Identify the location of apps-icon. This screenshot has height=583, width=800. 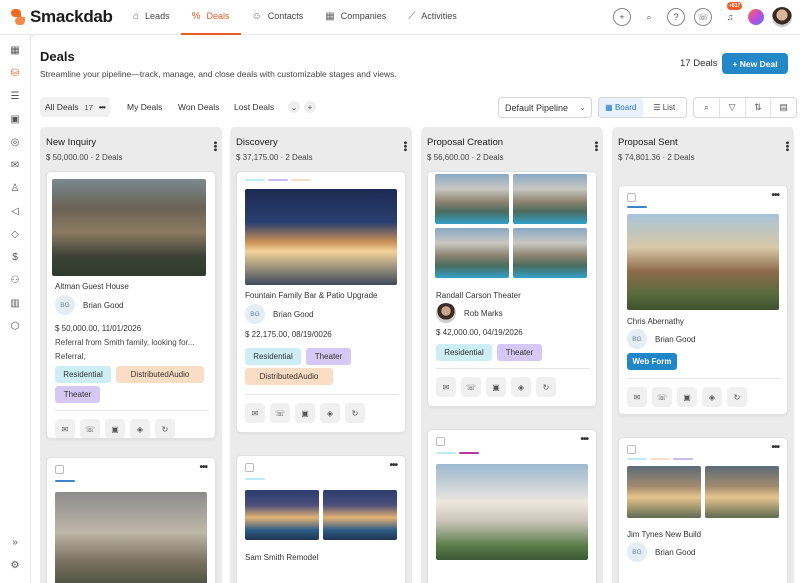
(756, 17).